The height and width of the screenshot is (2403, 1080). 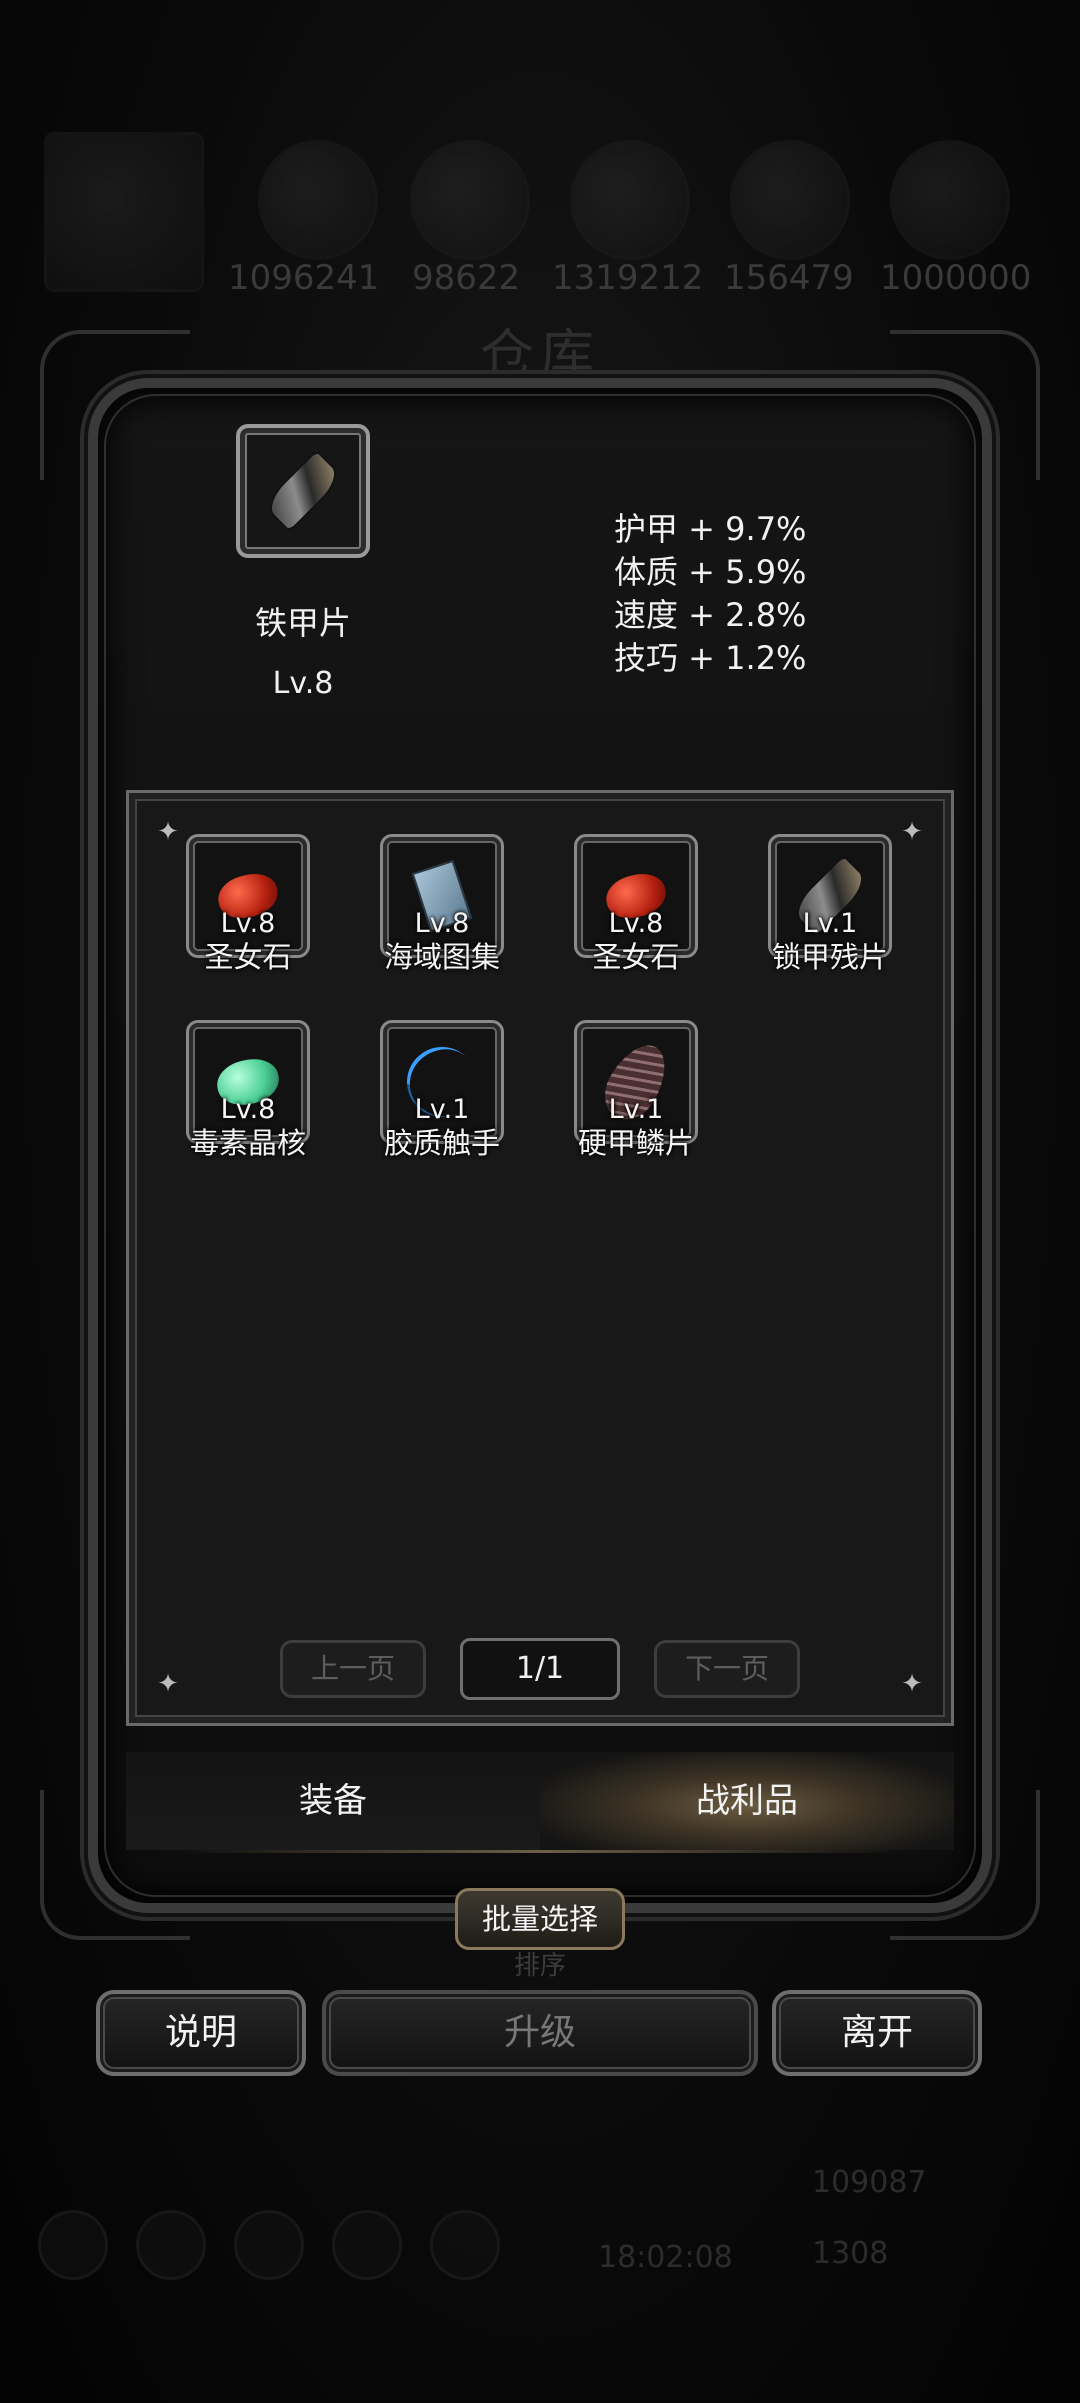 I want to click on slot-name: 硬甲鳞片, so click(x=635, y=1143).